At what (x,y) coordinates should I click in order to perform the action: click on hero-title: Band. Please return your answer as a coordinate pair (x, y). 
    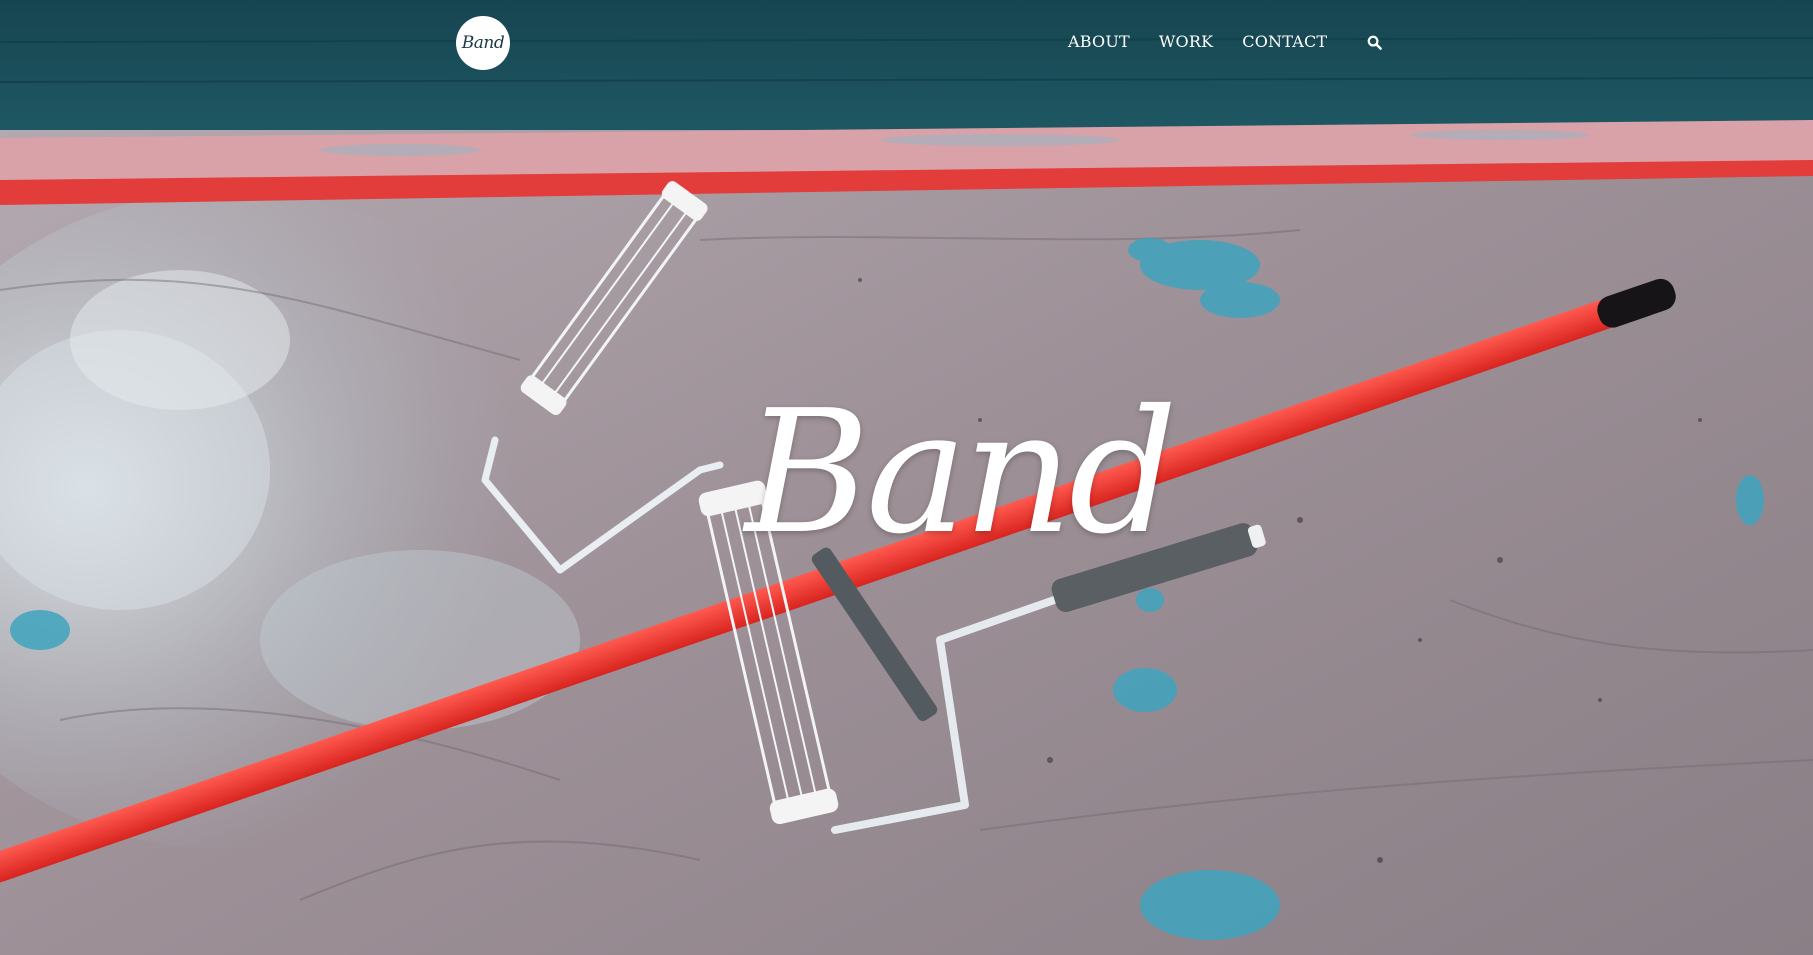
    Looking at the image, I should click on (961, 468).